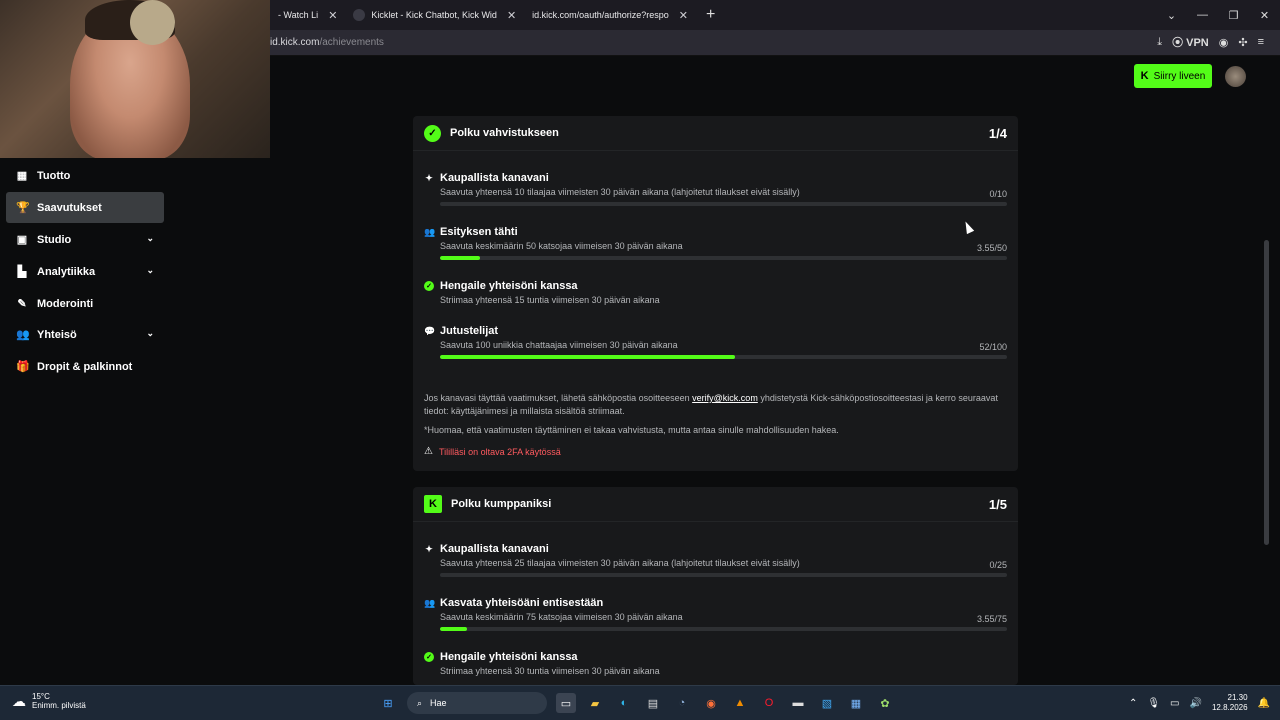  What do you see at coordinates (624, 703) in the screenshot?
I see `edge-icon: ◐` at bounding box center [624, 703].